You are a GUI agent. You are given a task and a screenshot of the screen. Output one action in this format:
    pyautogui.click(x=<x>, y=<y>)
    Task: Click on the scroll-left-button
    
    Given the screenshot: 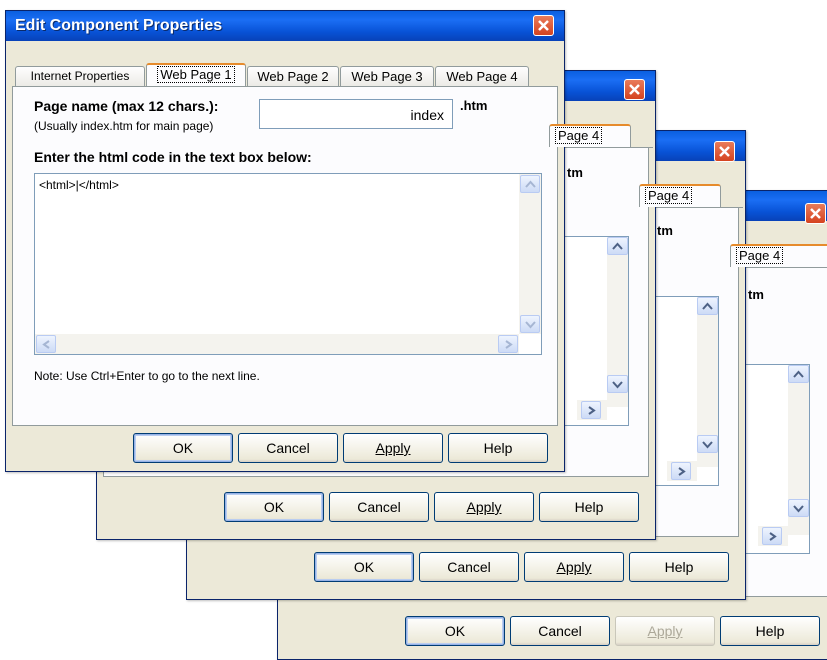 What is the action you would take?
    pyautogui.click(x=46, y=344)
    